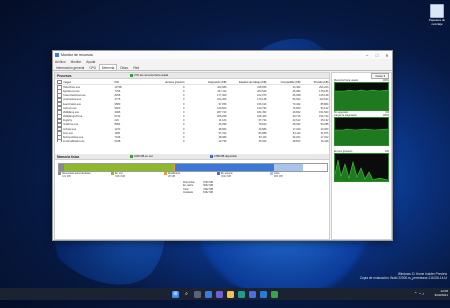 This screenshot has width=450, height=308. I want to click on cell-pid: 224, so click(116, 121).